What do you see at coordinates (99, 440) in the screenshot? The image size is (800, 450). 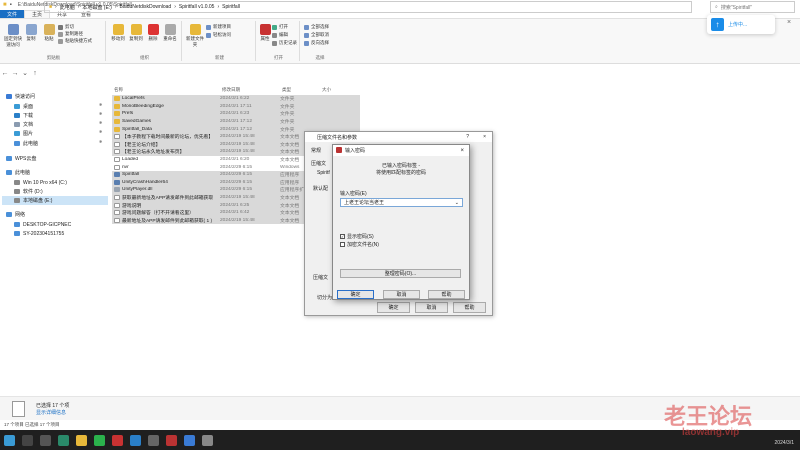 I see `wechat-icon` at bounding box center [99, 440].